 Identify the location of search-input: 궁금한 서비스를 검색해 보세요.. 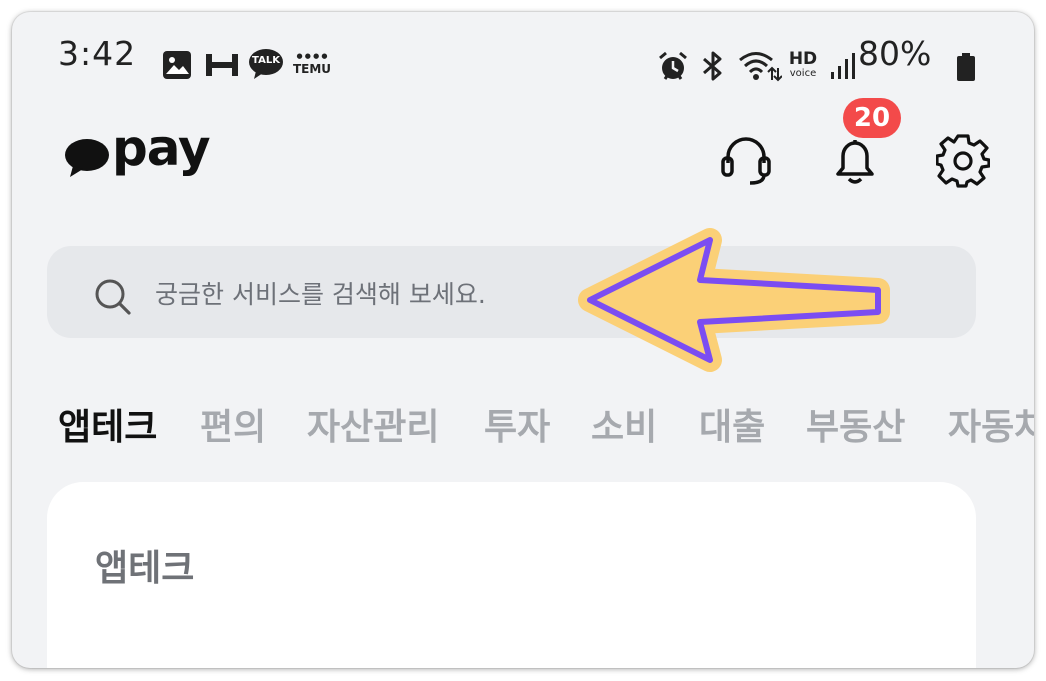
(320, 295).